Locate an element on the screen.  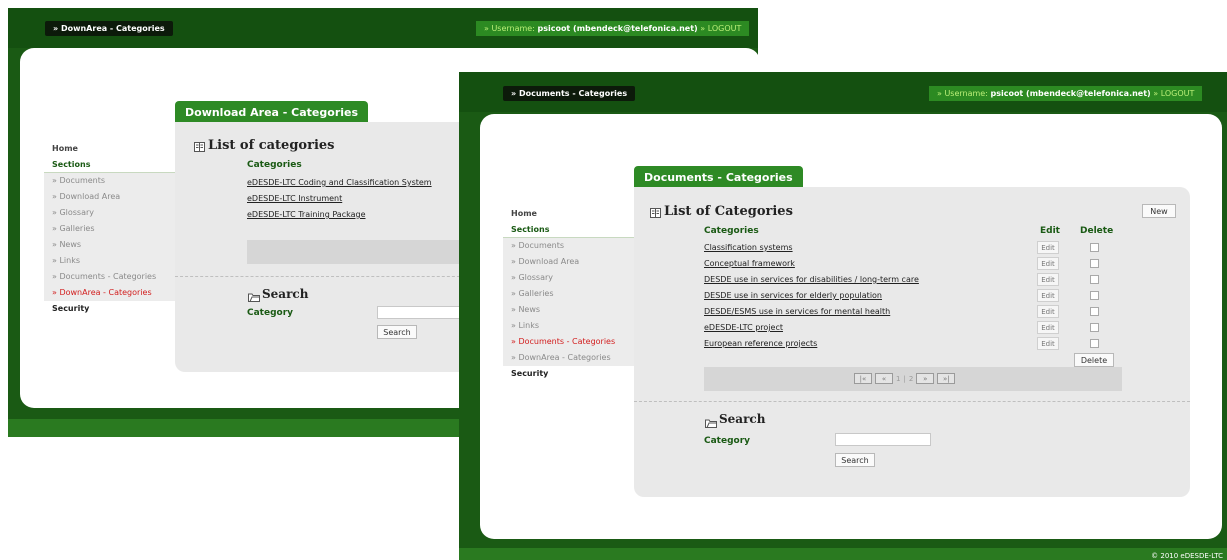
next-page-button: » is located at coordinates (925, 378).